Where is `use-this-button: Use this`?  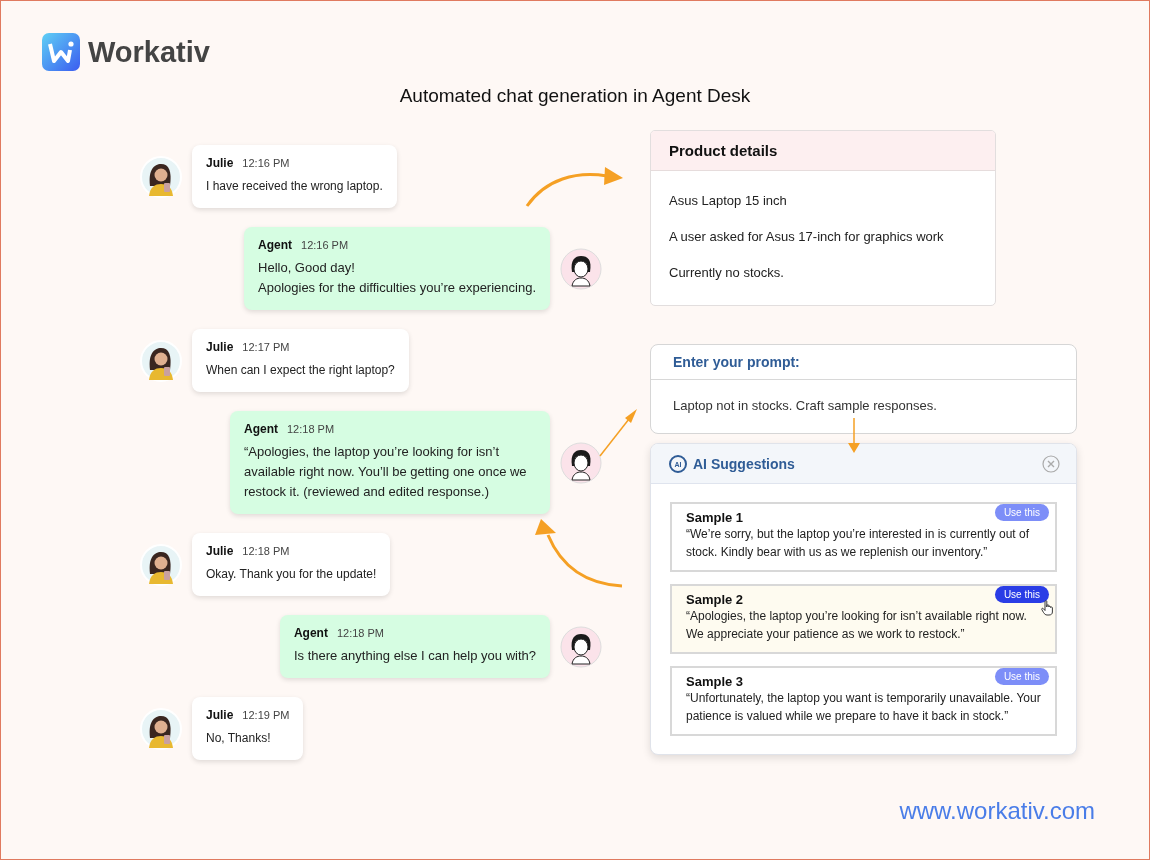
use-this-button: Use this is located at coordinates (1021, 594).